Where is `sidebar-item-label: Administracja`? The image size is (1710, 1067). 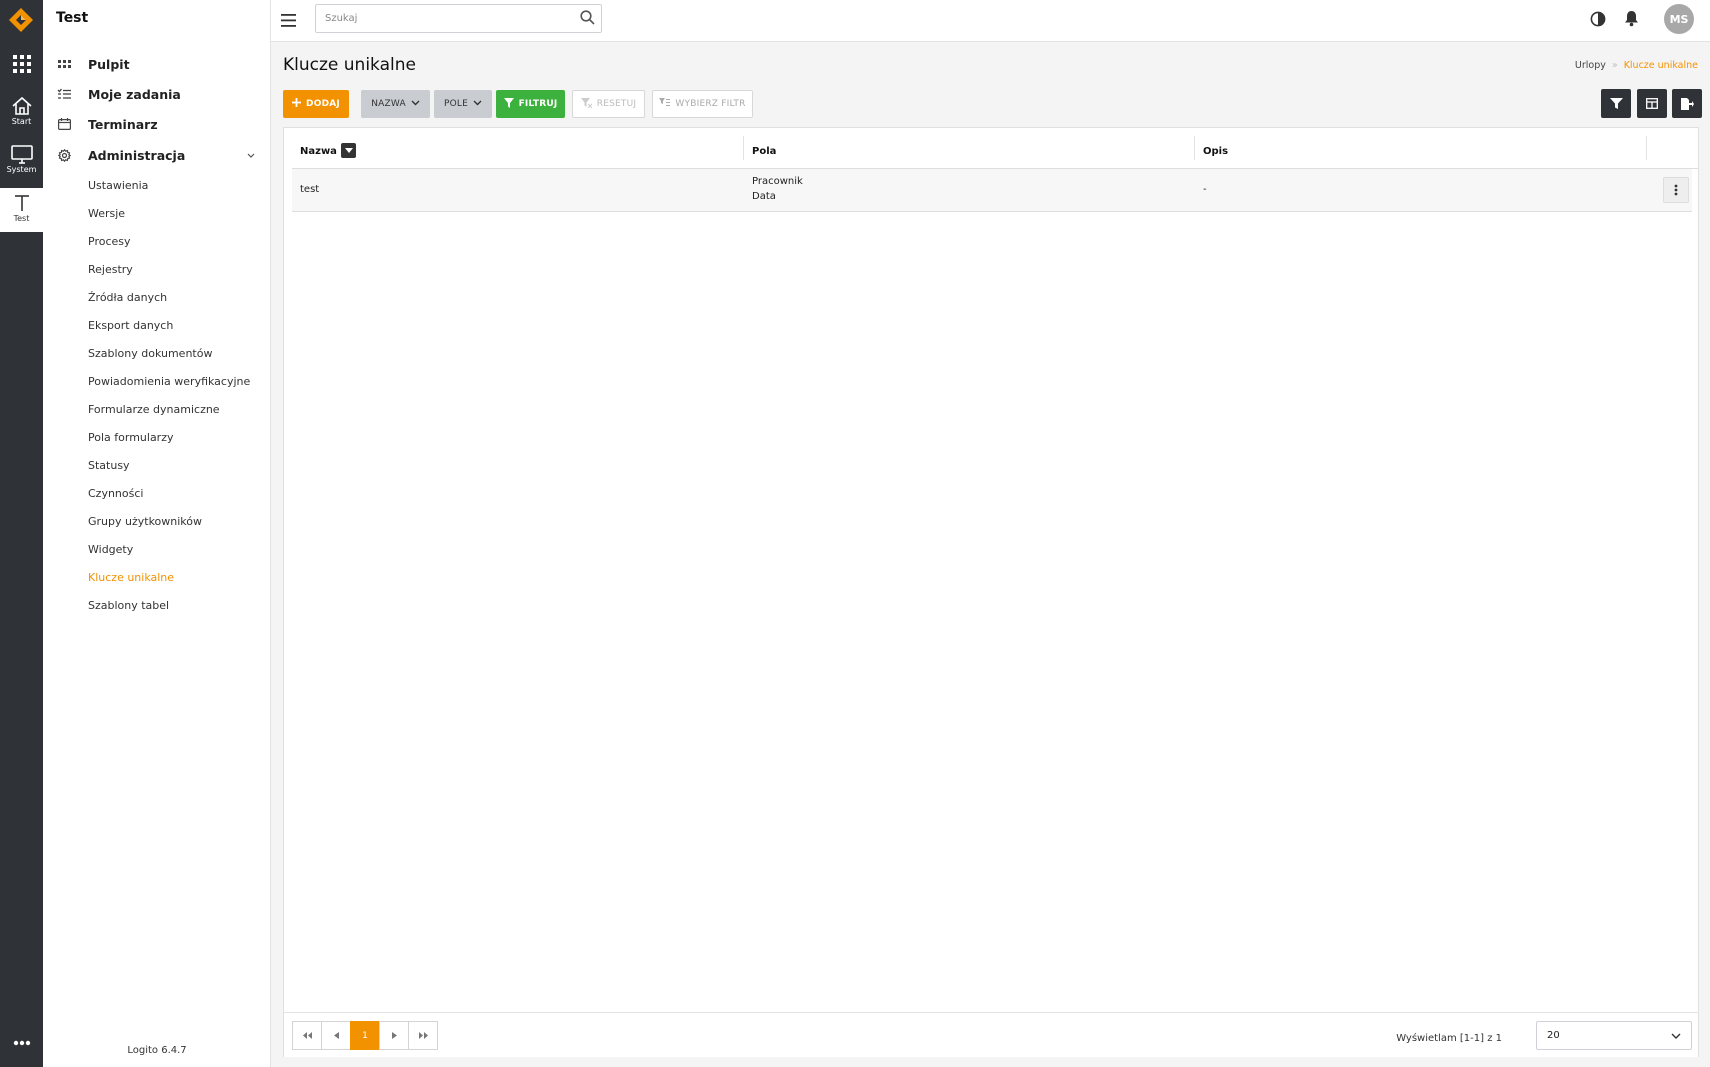
sidebar-item-label: Administracja is located at coordinates (137, 155).